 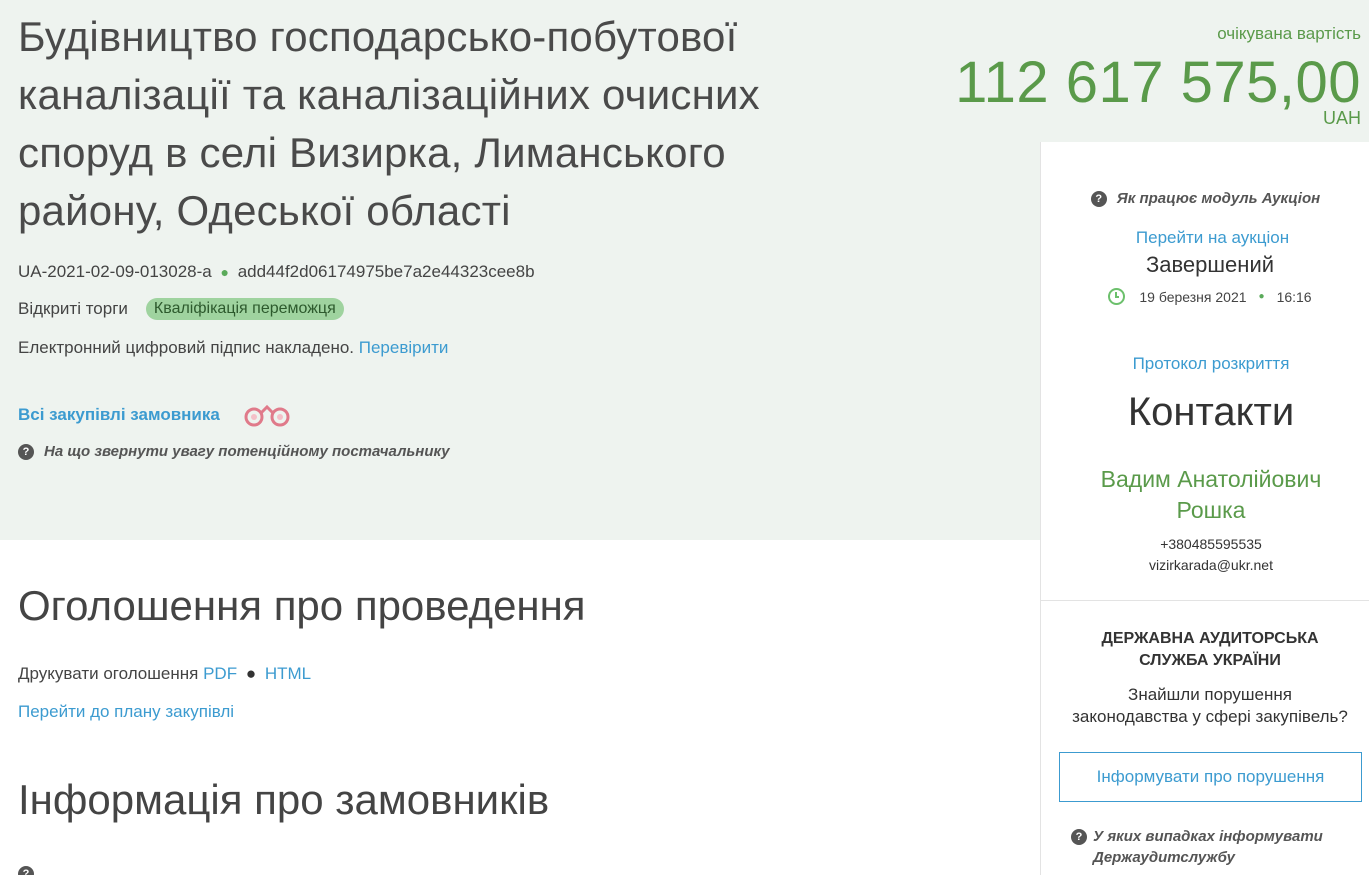 I want to click on auction-datetime: 19 березня 2021 ● 16:16, so click(x=1205, y=296).